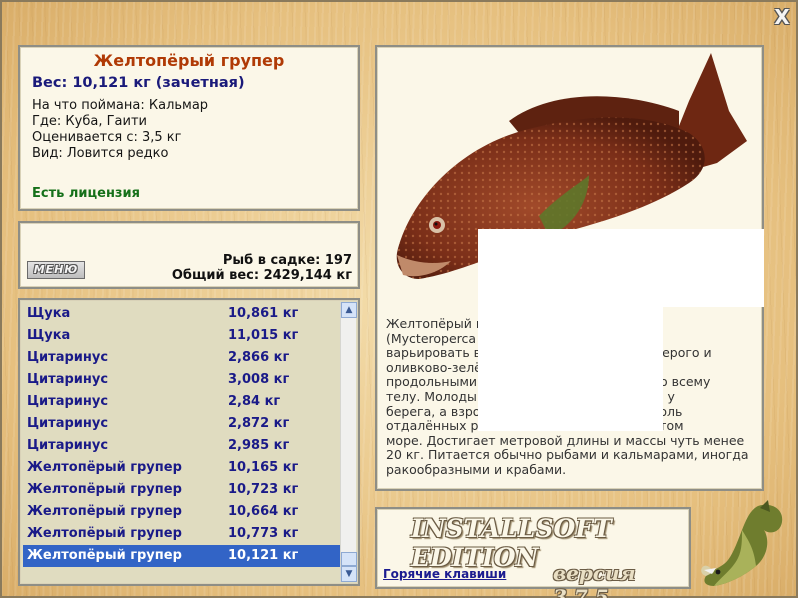 The width and height of the screenshot is (798, 598). Describe the element at coordinates (182, 358) in the screenshot. I see `list-item: Цитаринус 2,866 кг` at that location.